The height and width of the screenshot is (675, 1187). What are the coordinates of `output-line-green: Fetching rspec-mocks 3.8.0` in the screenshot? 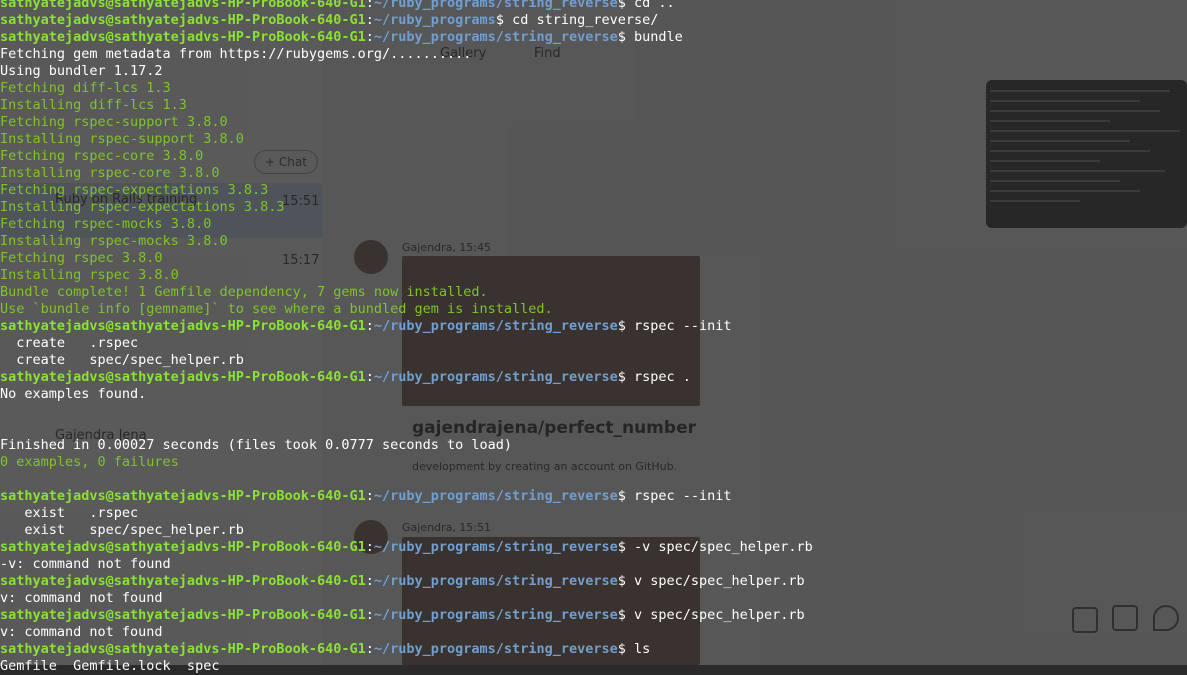 It's located at (106, 224).